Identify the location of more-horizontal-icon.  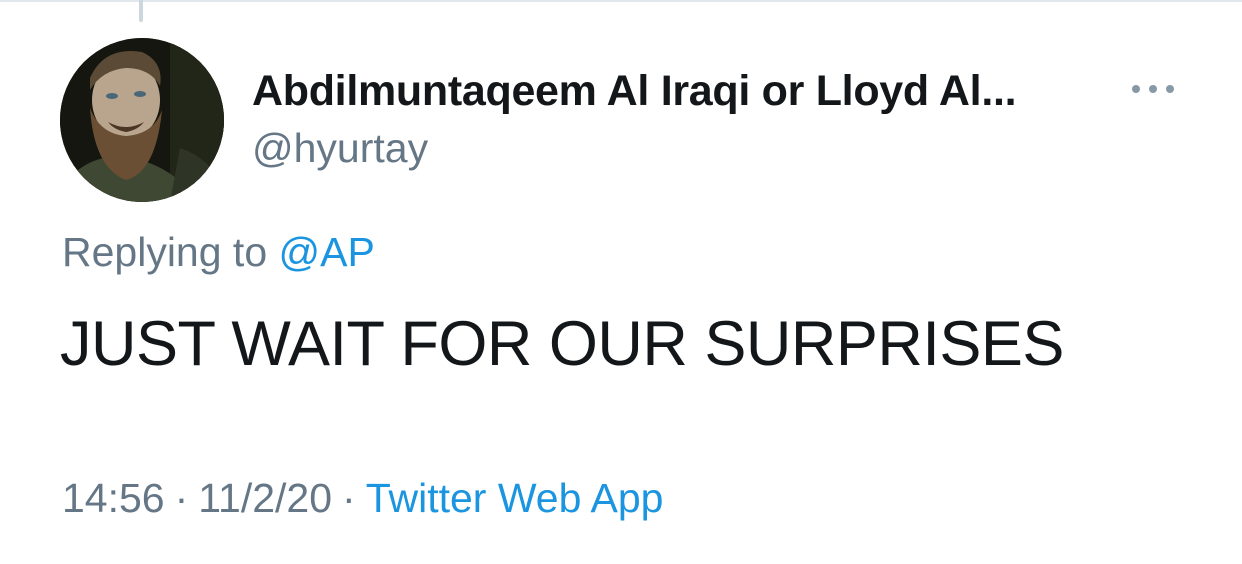
(1153, 89).